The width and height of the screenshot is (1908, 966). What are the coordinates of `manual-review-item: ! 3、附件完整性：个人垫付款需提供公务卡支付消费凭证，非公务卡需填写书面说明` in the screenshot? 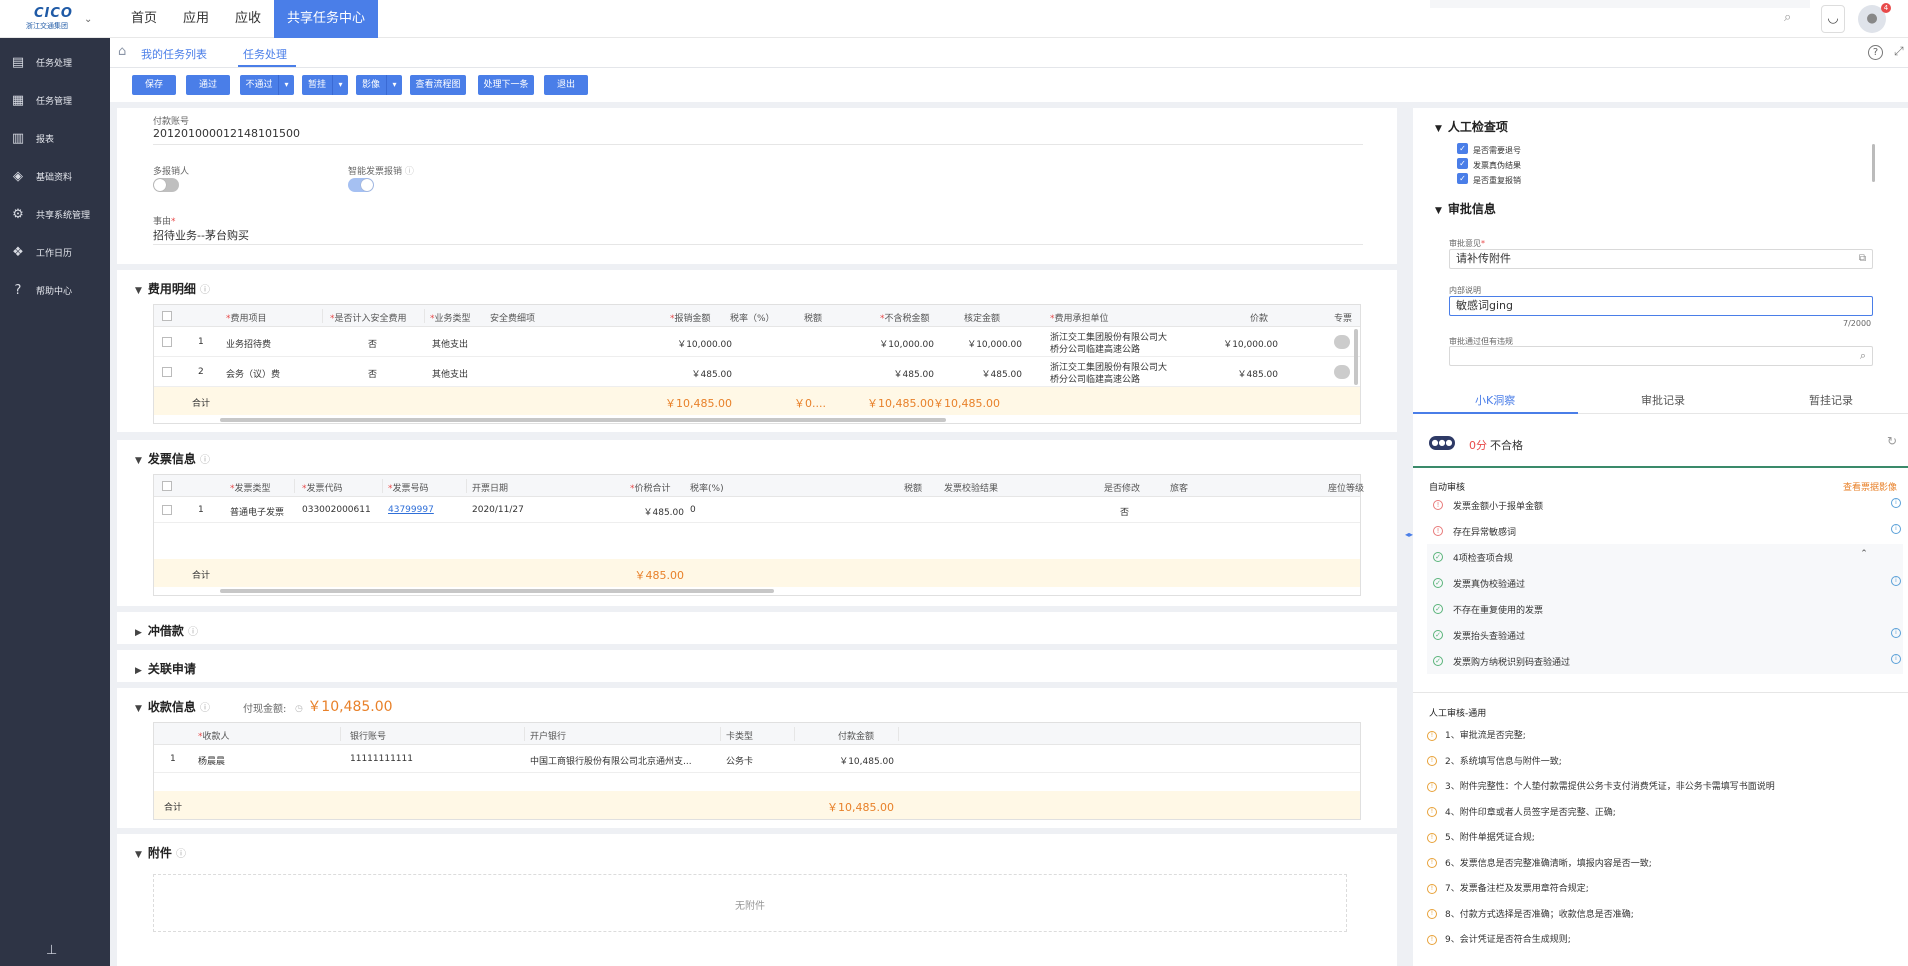 It's located at (1601, 785).